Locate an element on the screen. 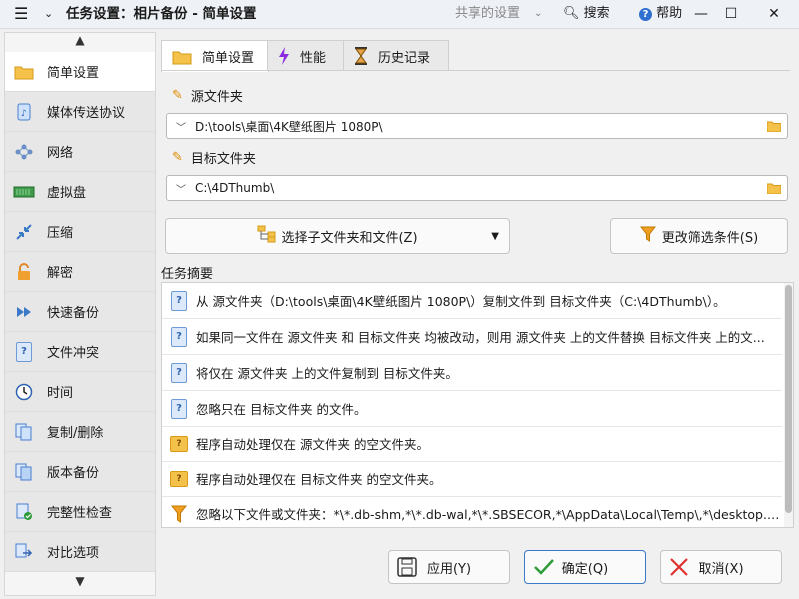 The height and width of the screenshot is (599, 799). summary-row: ? 将仅在 源文件夹 上的文件复制到 目标文件夹。 is located at coordinates (472, 373).